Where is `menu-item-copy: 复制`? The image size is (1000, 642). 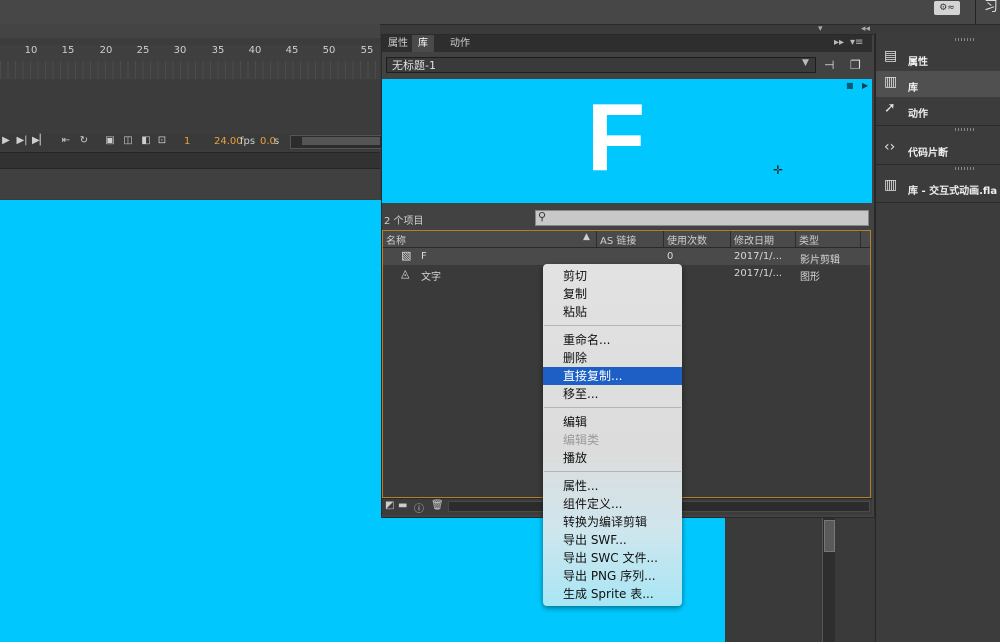
menu-item-copy: 复制 is located at coordinates (612, 294).